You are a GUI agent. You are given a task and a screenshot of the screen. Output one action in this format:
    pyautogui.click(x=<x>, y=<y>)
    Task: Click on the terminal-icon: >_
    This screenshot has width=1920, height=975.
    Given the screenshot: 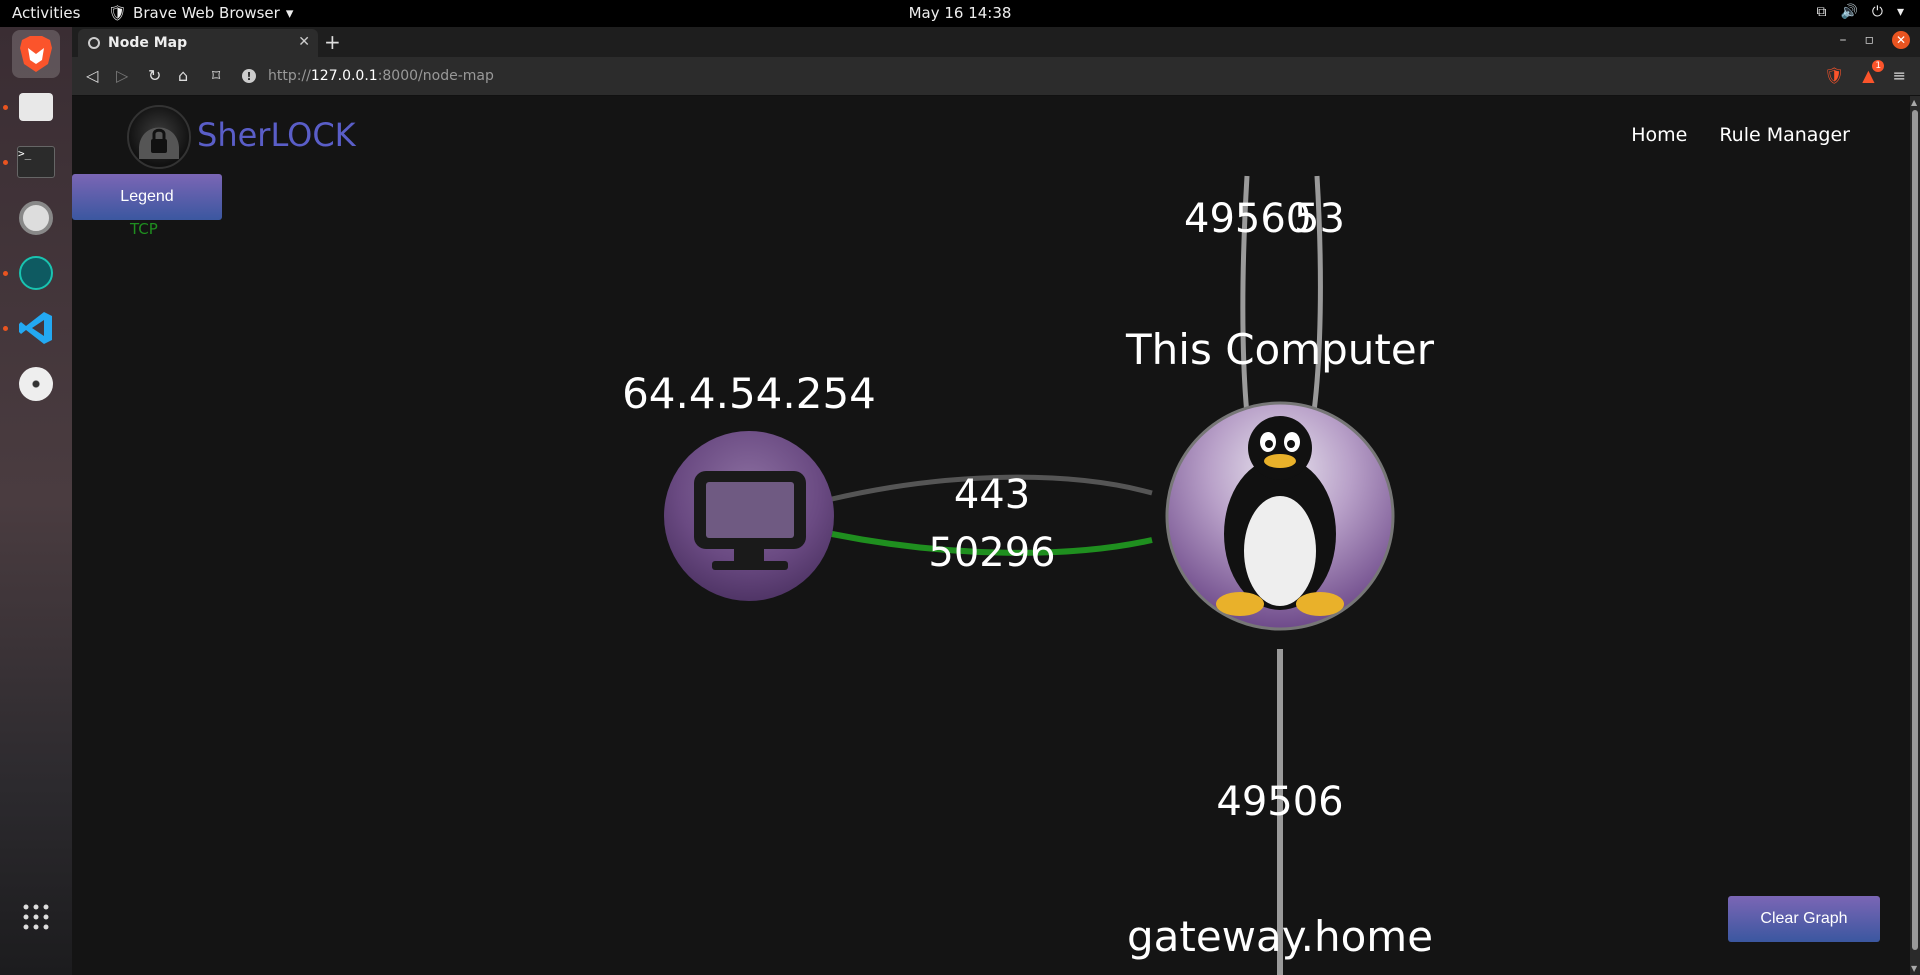 What is the action you would take?
    pyautogui.click(x=36, y=162)
    